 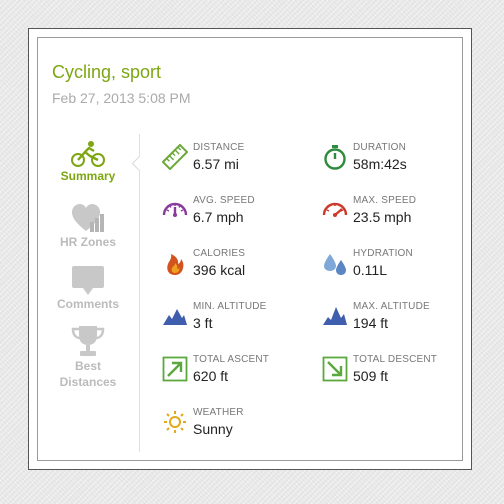 What do you see at coordinates (88, 341) in the screenshot?
I see `trophy-icon` at bounding box center [88, 341].